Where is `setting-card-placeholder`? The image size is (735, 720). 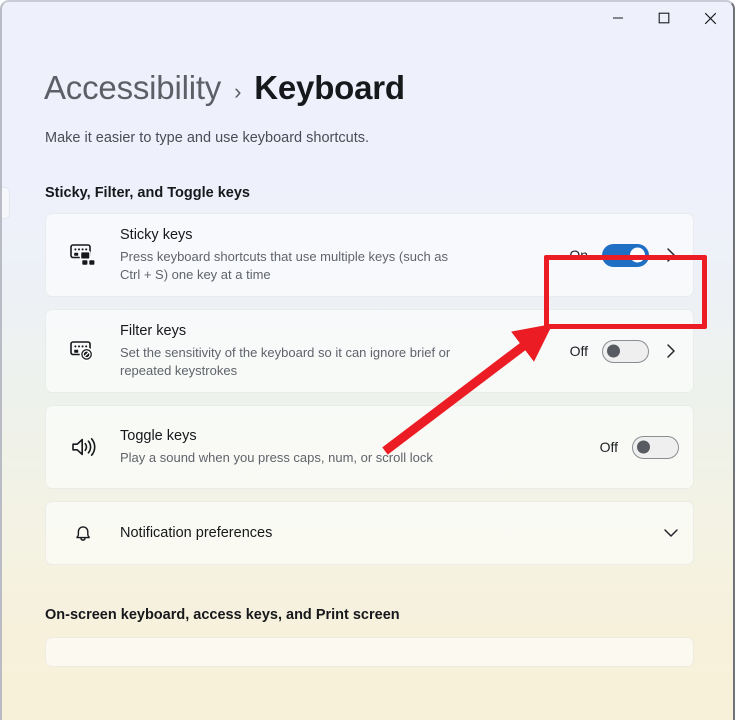 setting-card-placeholder is located at coordinates (369, 652).